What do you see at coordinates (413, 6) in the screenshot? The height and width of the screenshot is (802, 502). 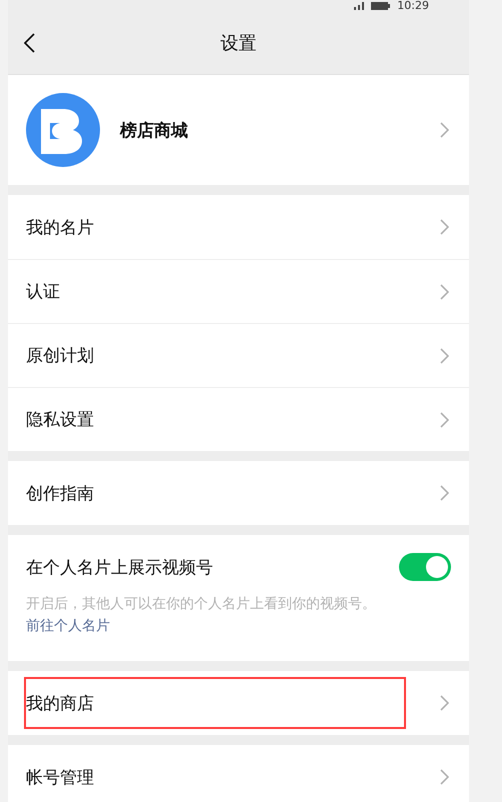 I see `clock-time: 10:29` at bounding box center [413, 6].